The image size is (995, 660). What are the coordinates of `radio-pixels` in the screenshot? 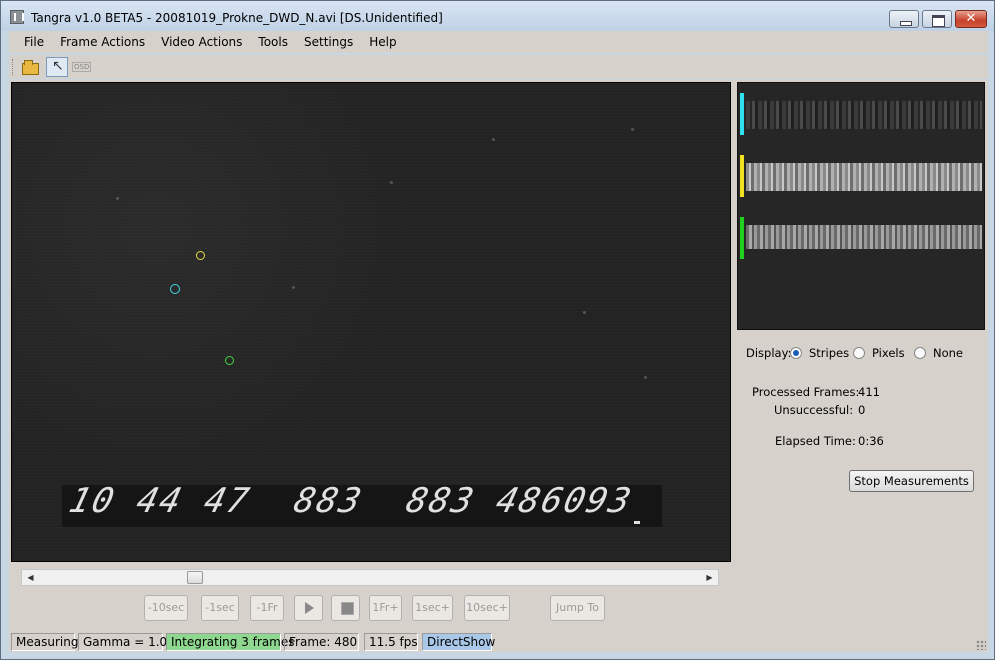 It's located at (859, 353).